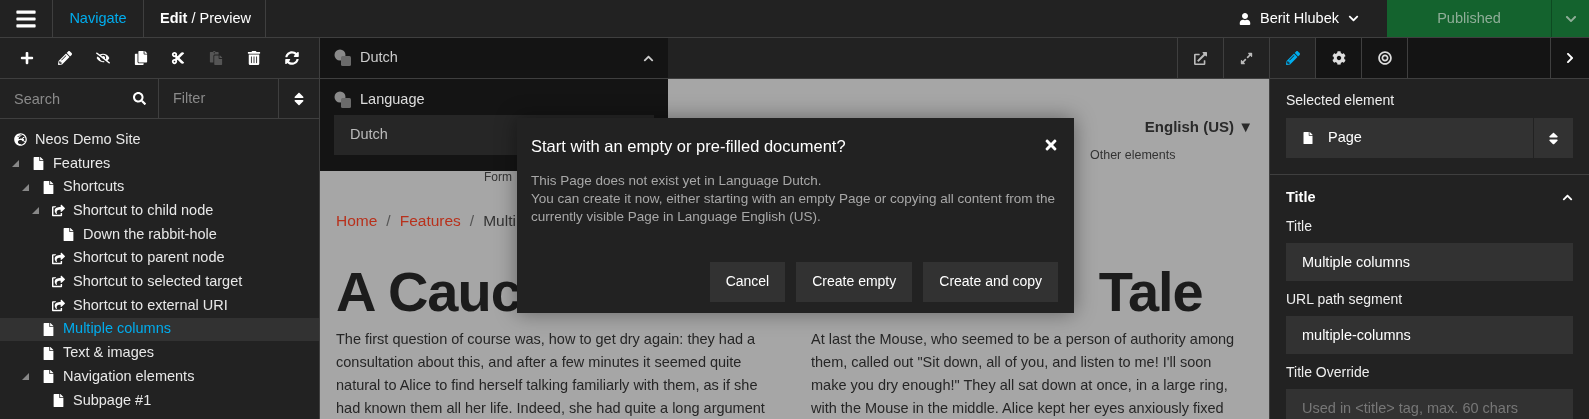 The width and height of the screenshot is (1589, 419). Describe the element at coordinates (1384, 58) in the screenshot. I see `target-icon` at that location.